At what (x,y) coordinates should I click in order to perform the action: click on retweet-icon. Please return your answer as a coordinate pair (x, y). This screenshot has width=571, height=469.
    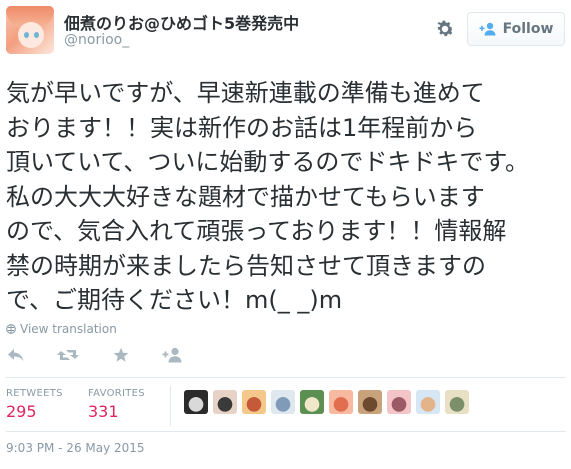
    Looking at the image, I should click on (68, 355).